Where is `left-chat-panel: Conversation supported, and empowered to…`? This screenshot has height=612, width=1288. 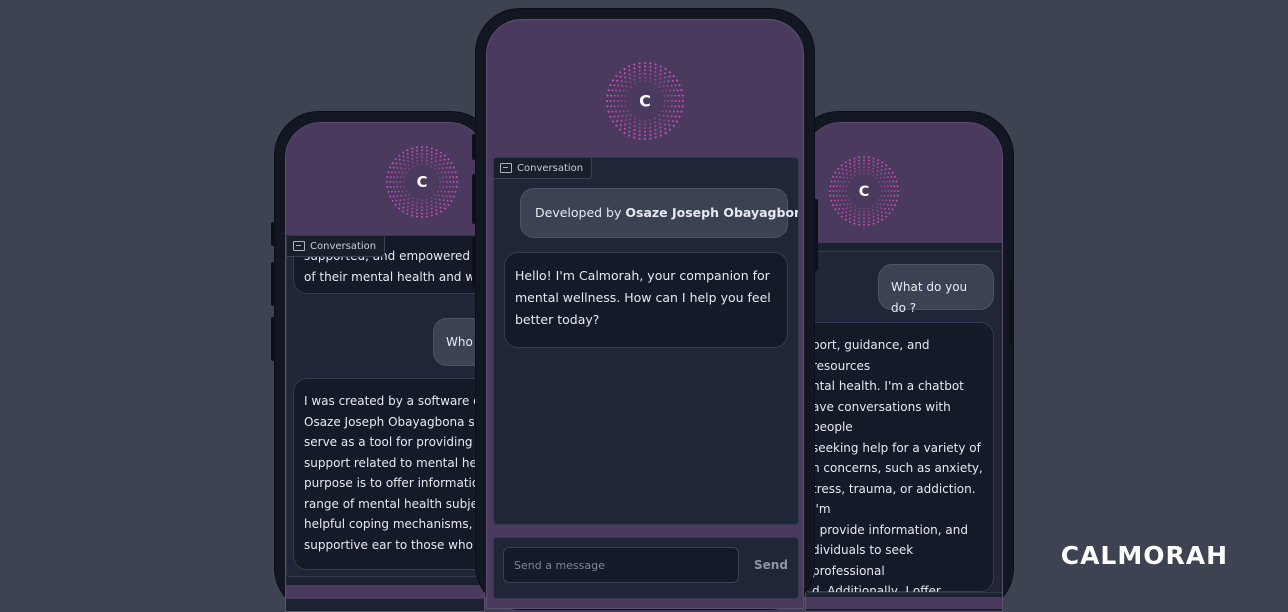 left-chat-panel: Conversation supported, and empowered to… is located at coordinates (385, 406).